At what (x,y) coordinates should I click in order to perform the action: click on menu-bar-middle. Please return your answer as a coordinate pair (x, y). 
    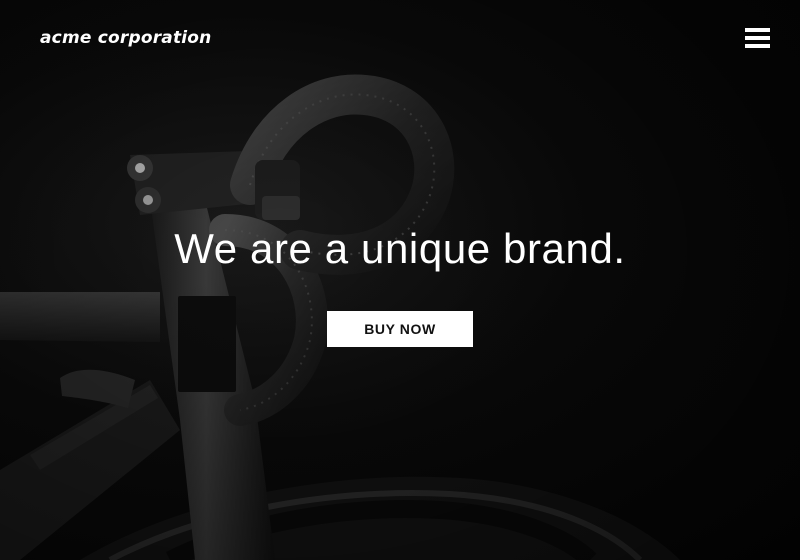
    Looking at the image, I should click on (757, 38).